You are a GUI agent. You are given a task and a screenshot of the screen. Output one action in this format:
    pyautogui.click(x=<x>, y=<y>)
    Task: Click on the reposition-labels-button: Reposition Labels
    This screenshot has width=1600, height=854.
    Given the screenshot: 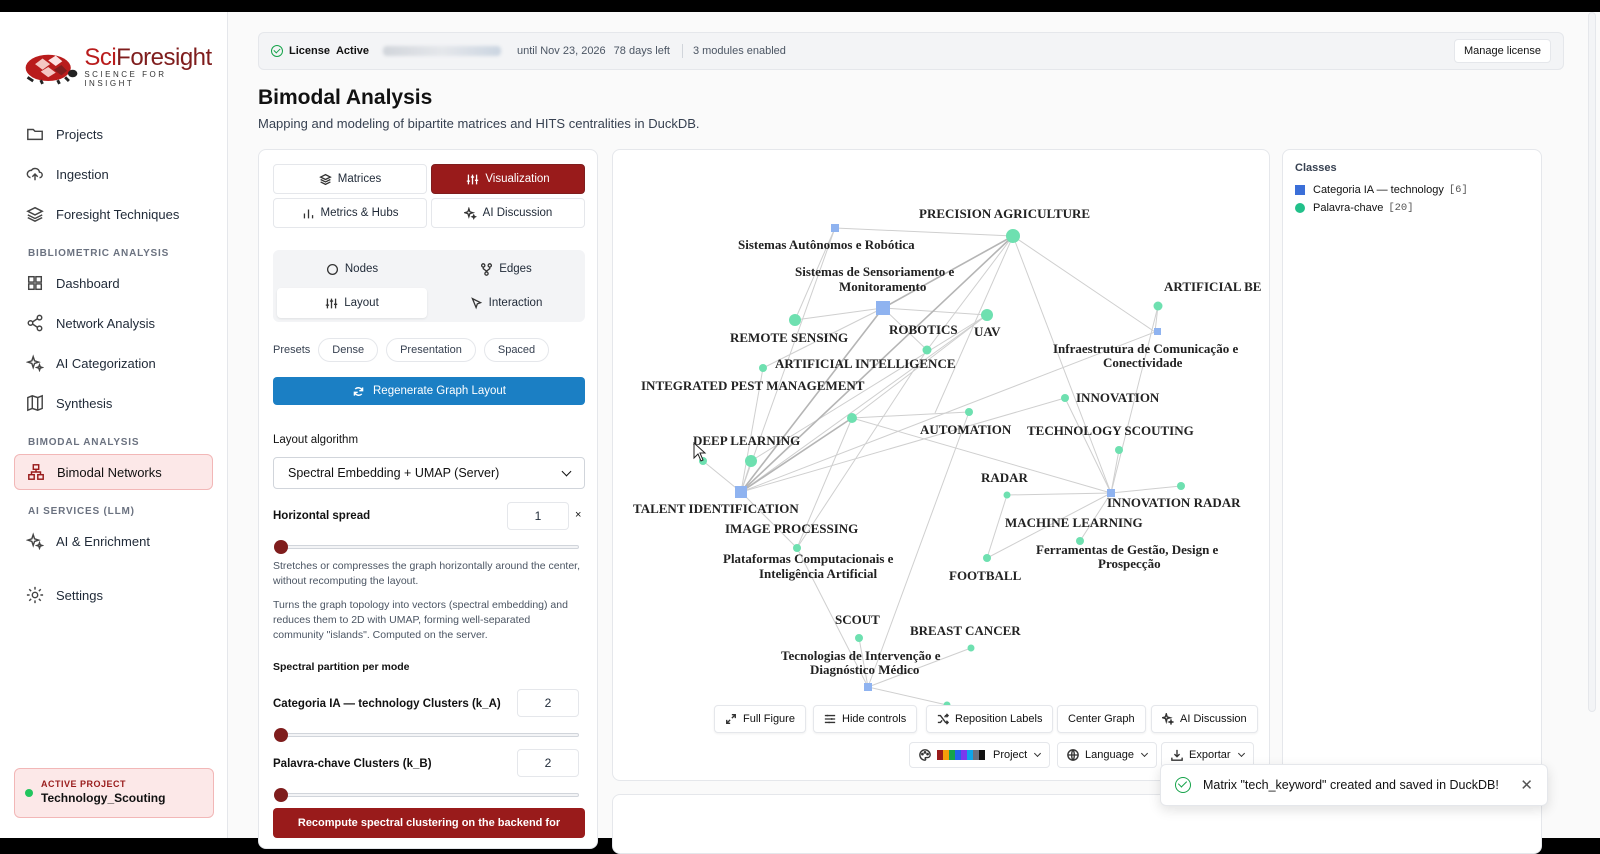 What is the action you would take?
    pyautogui.click(x=990, y=719)
    